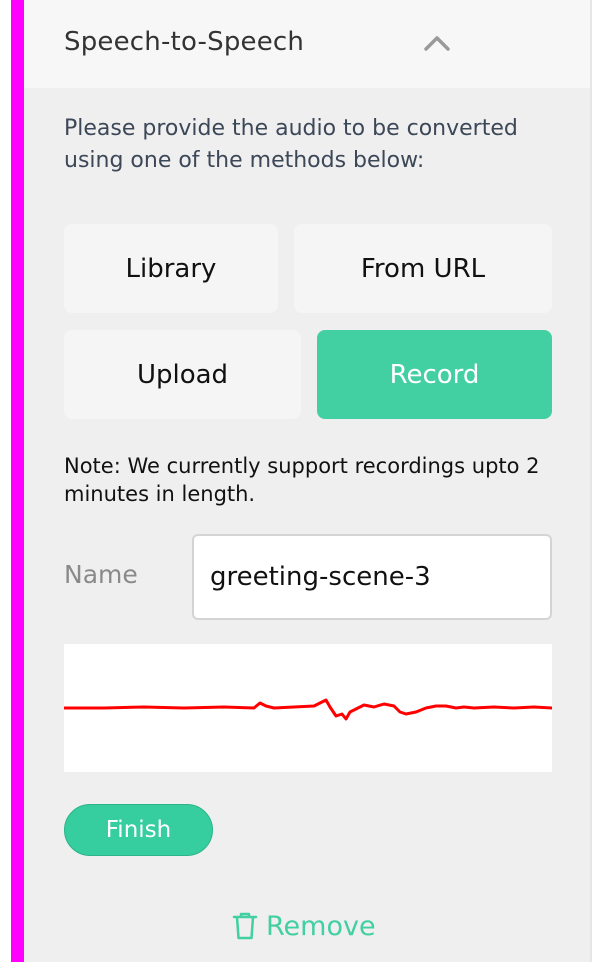 The height and width of the screenshot is (962, 596). I want to click on panel-title: Speech-to-Speech, so click(184, 42).